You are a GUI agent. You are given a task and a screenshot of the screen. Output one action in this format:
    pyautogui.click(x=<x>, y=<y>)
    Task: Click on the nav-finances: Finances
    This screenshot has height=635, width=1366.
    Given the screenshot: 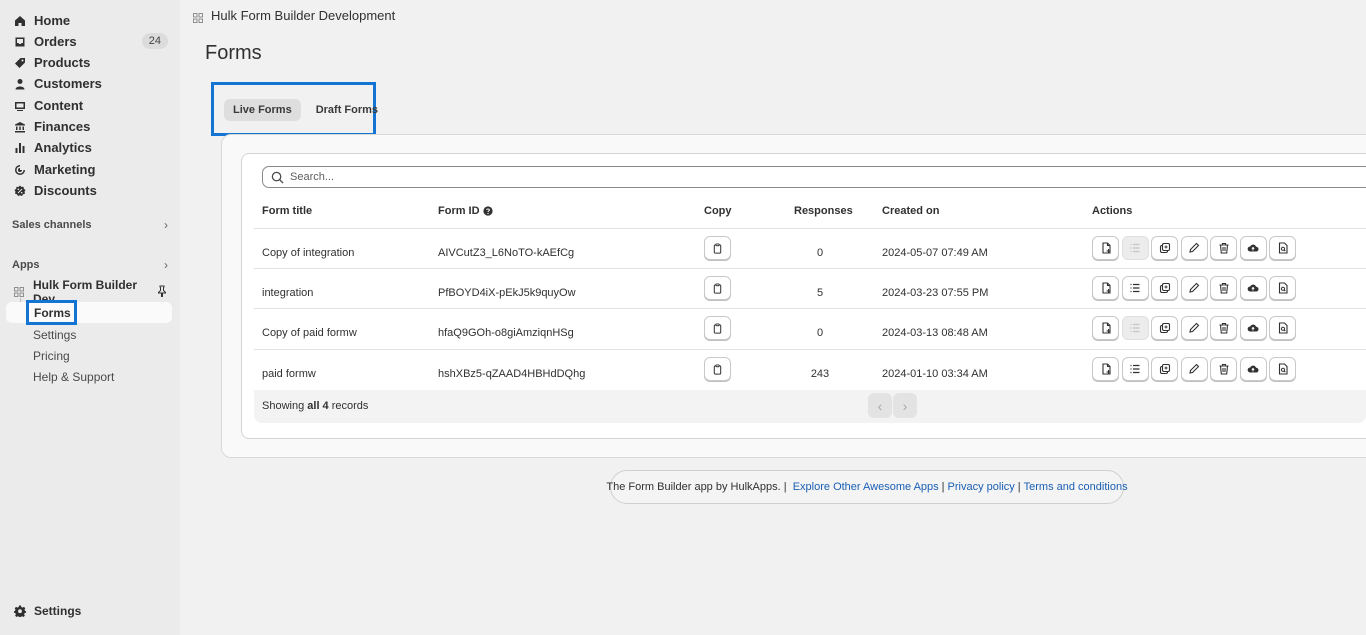 What is the action you would take?
    pyautogui.click(x=90, y=126)
    